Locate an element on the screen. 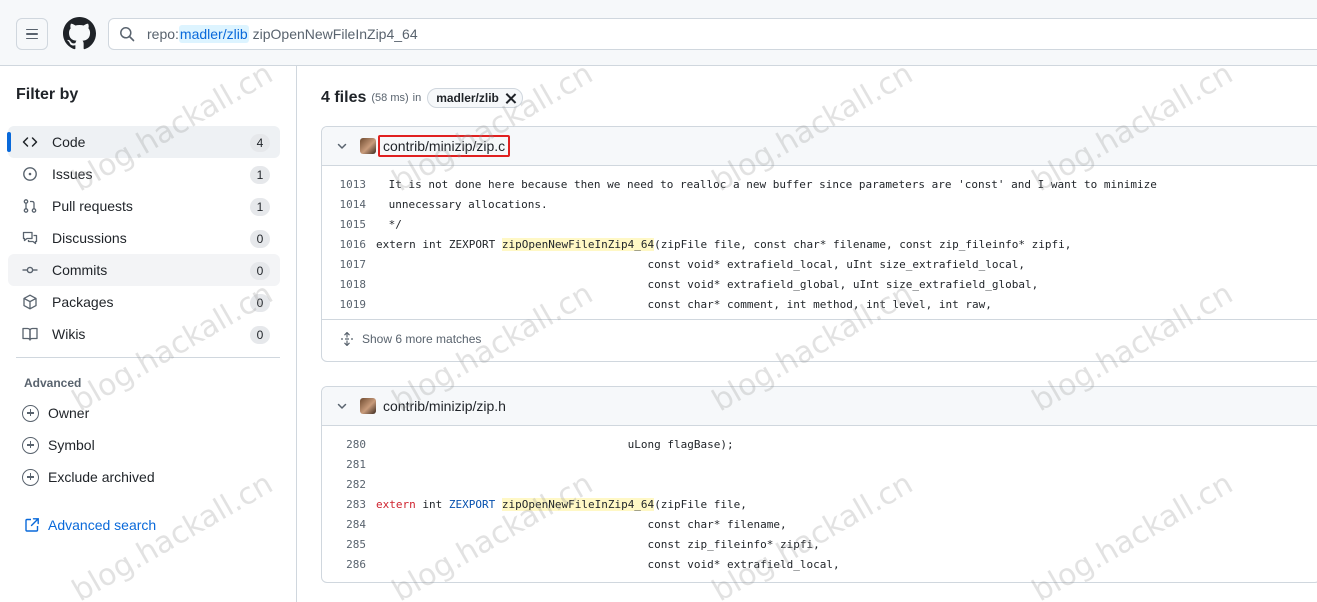 The width and height of the screenshot is (1317, 602). repo-filter-chip: madler/zlib is located at coordinates (475, 98).